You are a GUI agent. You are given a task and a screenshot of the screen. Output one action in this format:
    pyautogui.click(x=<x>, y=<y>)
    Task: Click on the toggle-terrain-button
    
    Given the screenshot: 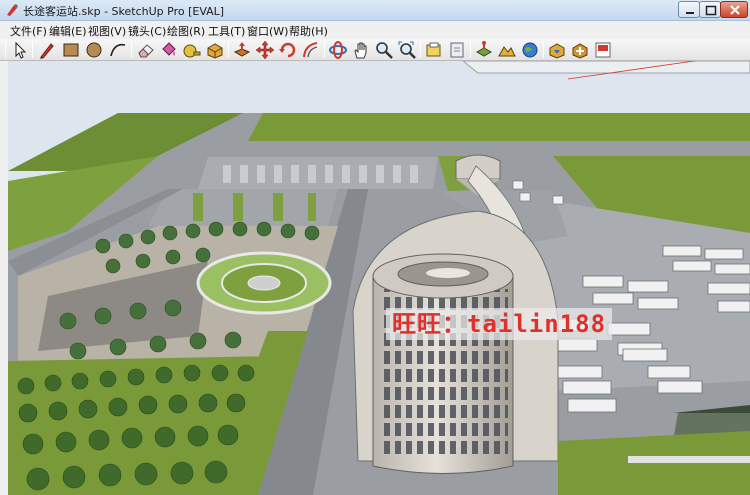 What is the action you would take?
    pyautogui.click(x=507, y=50)
    